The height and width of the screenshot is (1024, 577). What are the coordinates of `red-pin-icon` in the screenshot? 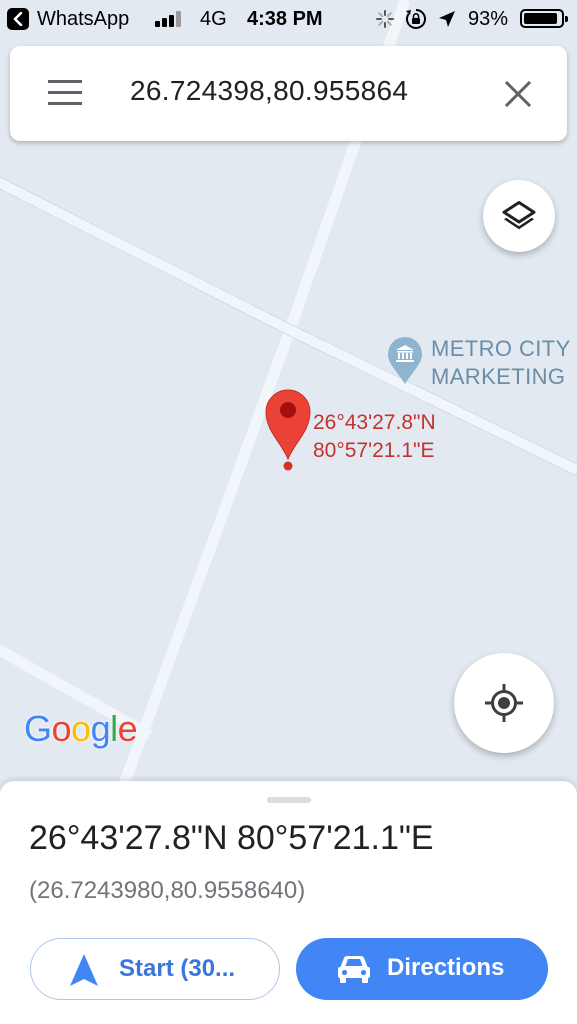 It's located at (288, 430).